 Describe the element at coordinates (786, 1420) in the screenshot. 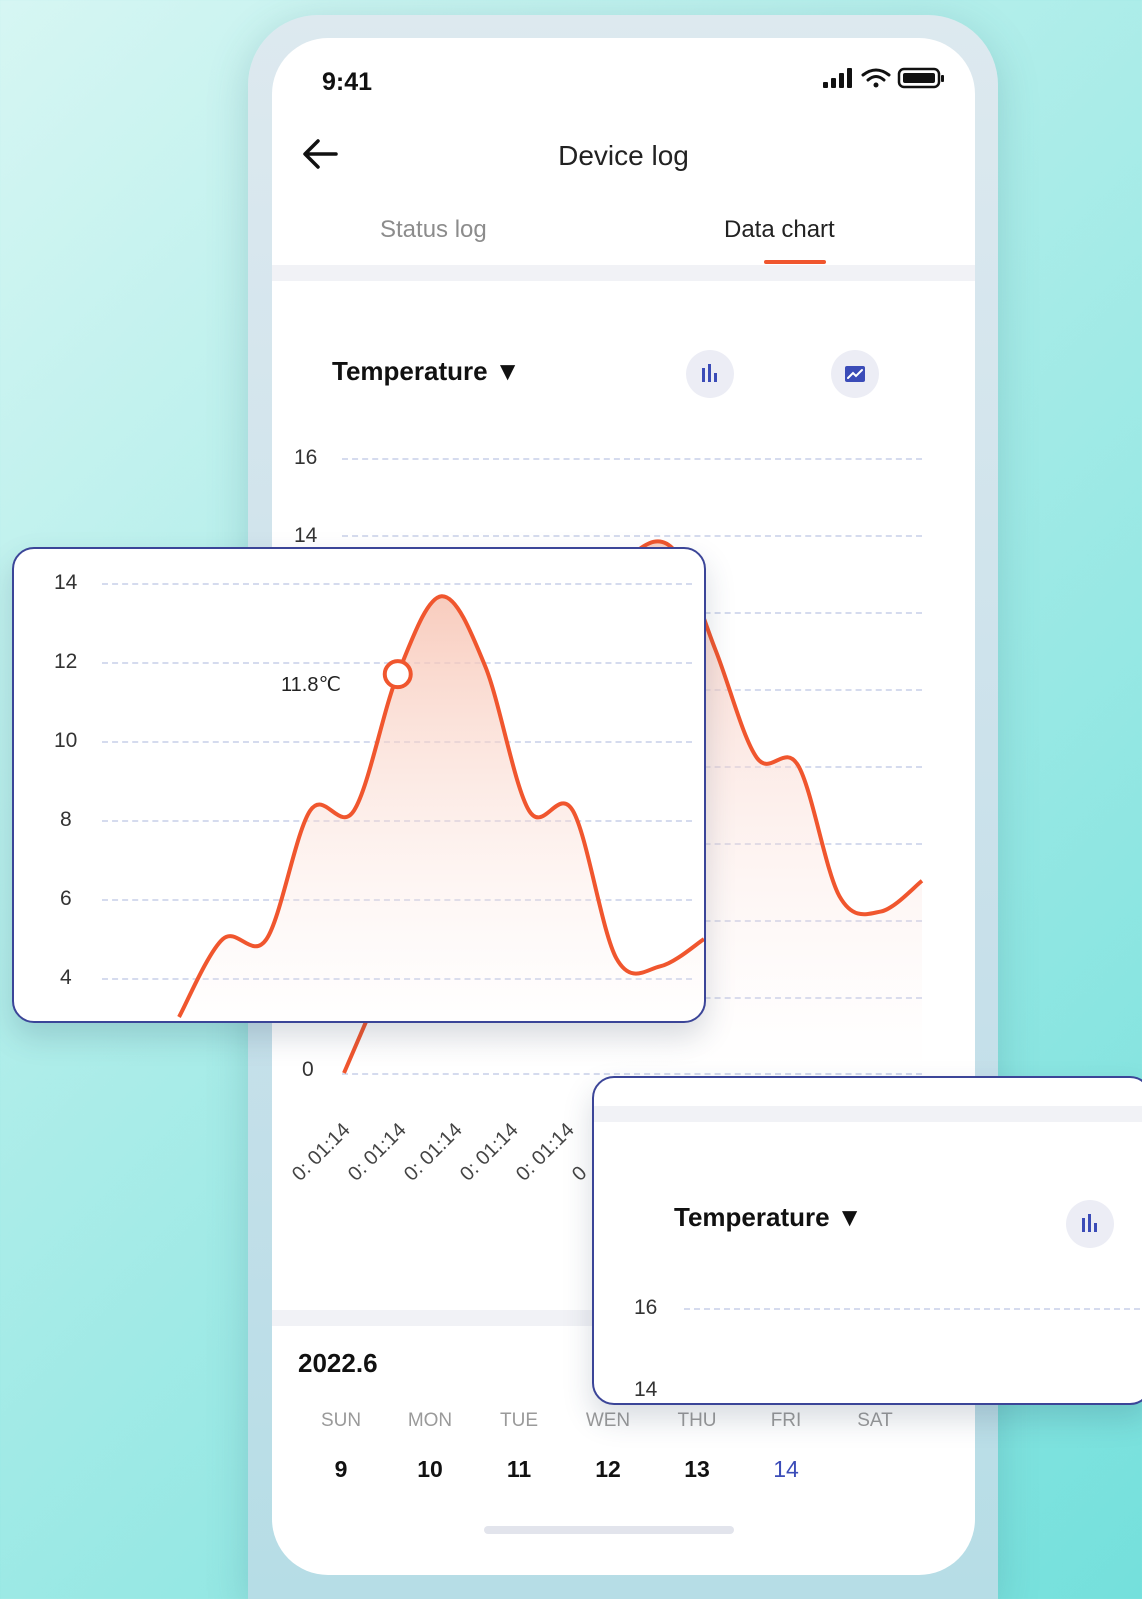

I see `day-name-fri: FRI` at that location.